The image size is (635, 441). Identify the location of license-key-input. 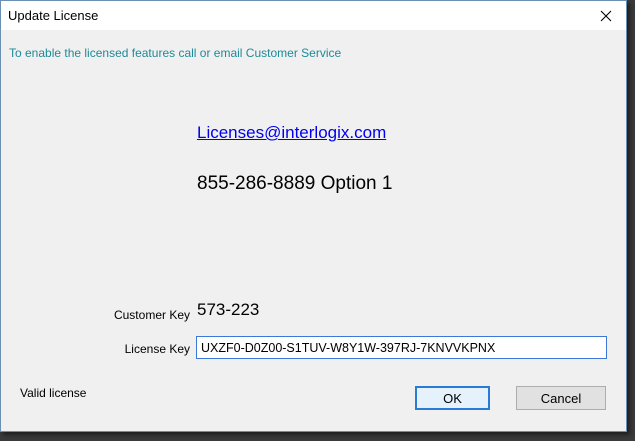
(401, 347).